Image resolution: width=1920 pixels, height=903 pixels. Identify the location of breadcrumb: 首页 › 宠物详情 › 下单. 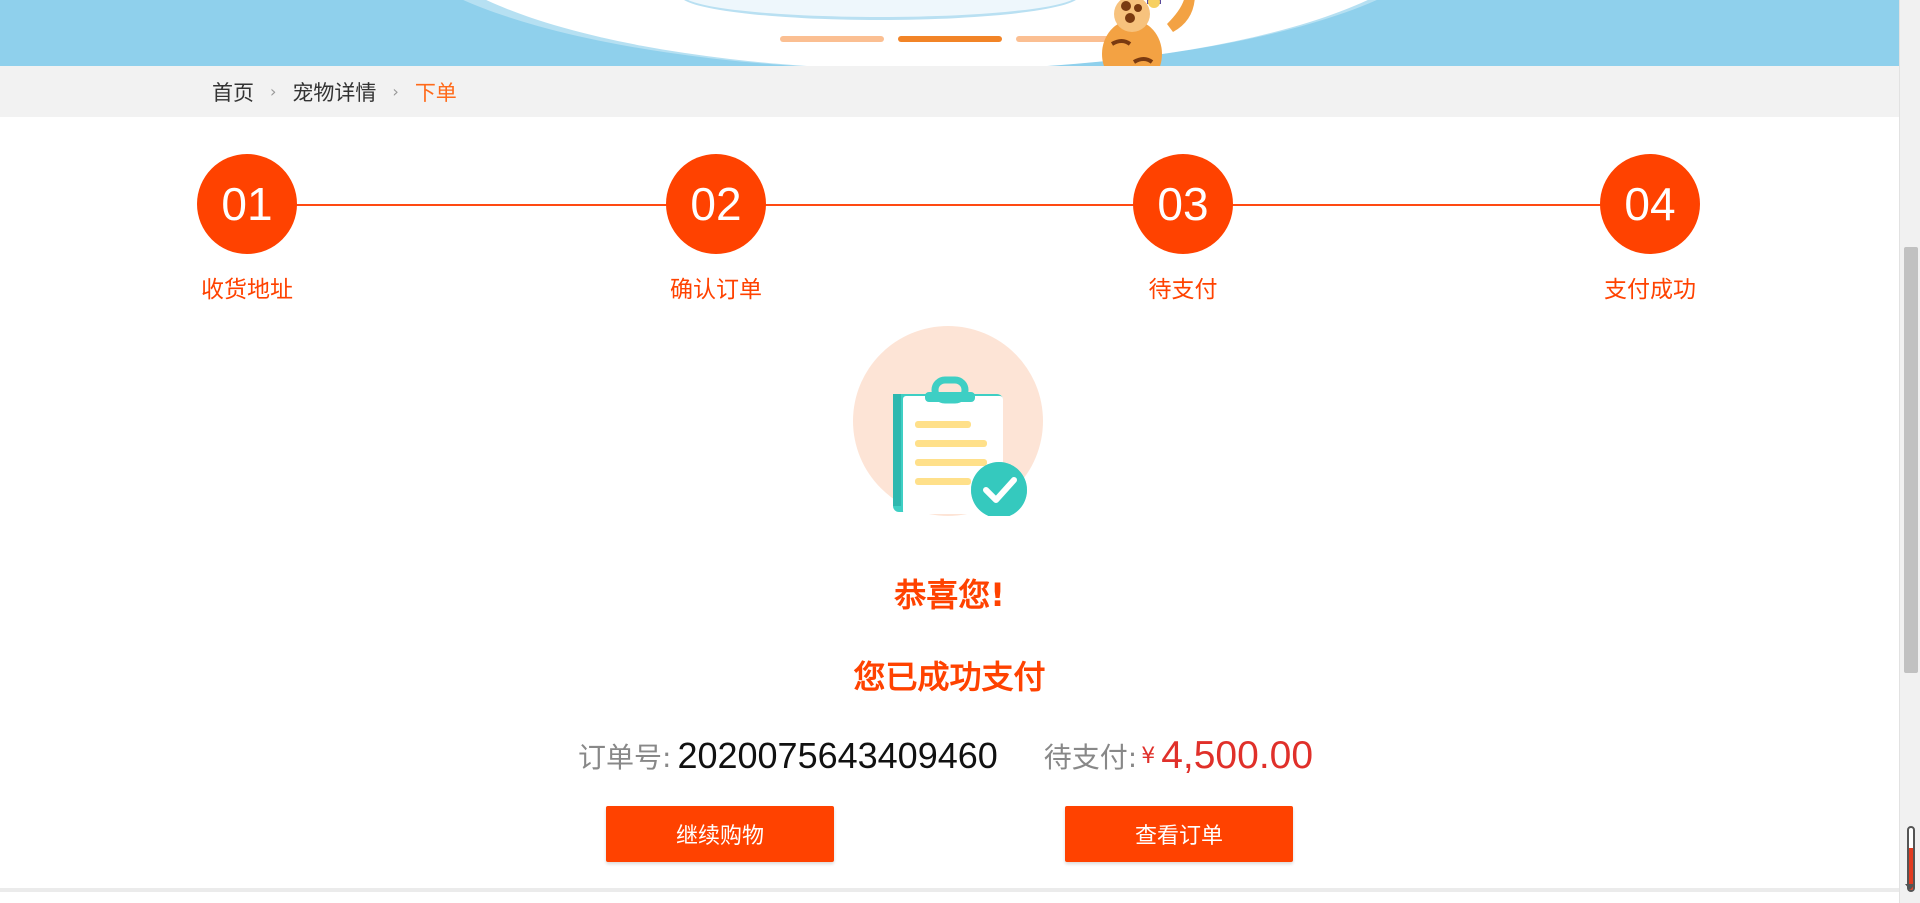
(334, 91).